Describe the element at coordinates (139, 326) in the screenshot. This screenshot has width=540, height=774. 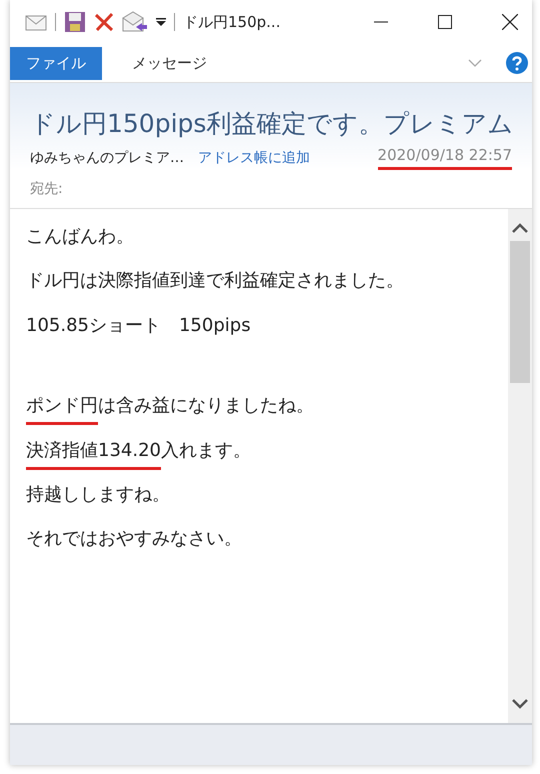
I see `message-paragraph: 105.85ショート 150pips` at that location.